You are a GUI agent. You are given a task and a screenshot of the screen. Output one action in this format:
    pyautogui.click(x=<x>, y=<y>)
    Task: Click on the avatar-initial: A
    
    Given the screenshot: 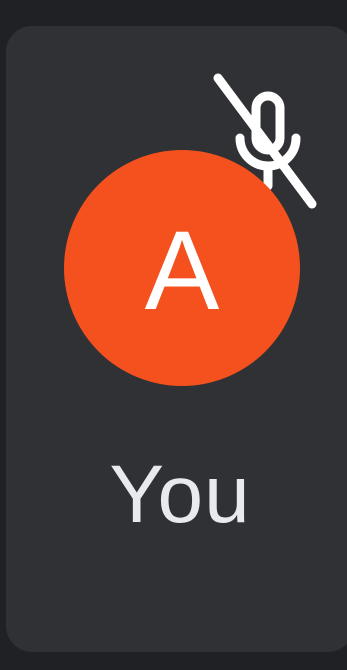 What is the action you would take?
    pyautogui.click(x=182, y=270)
    